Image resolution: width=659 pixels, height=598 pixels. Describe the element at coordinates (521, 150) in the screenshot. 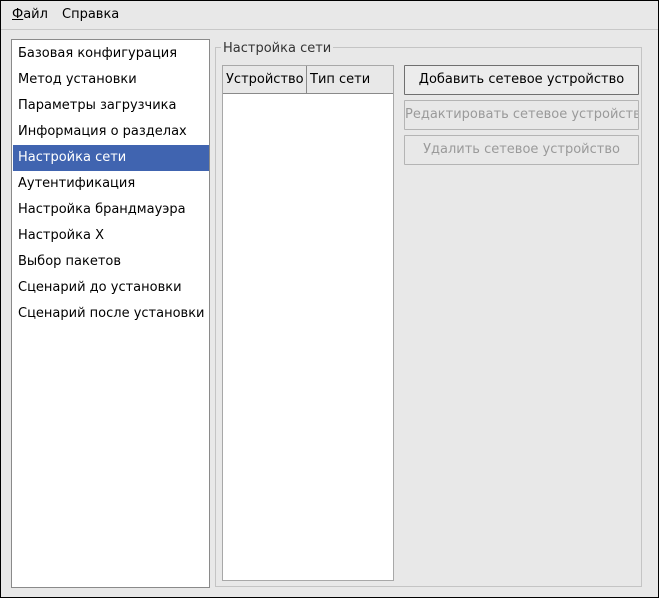

I see `delete-network-device-button: Удалить сетевое устройство` at that location.